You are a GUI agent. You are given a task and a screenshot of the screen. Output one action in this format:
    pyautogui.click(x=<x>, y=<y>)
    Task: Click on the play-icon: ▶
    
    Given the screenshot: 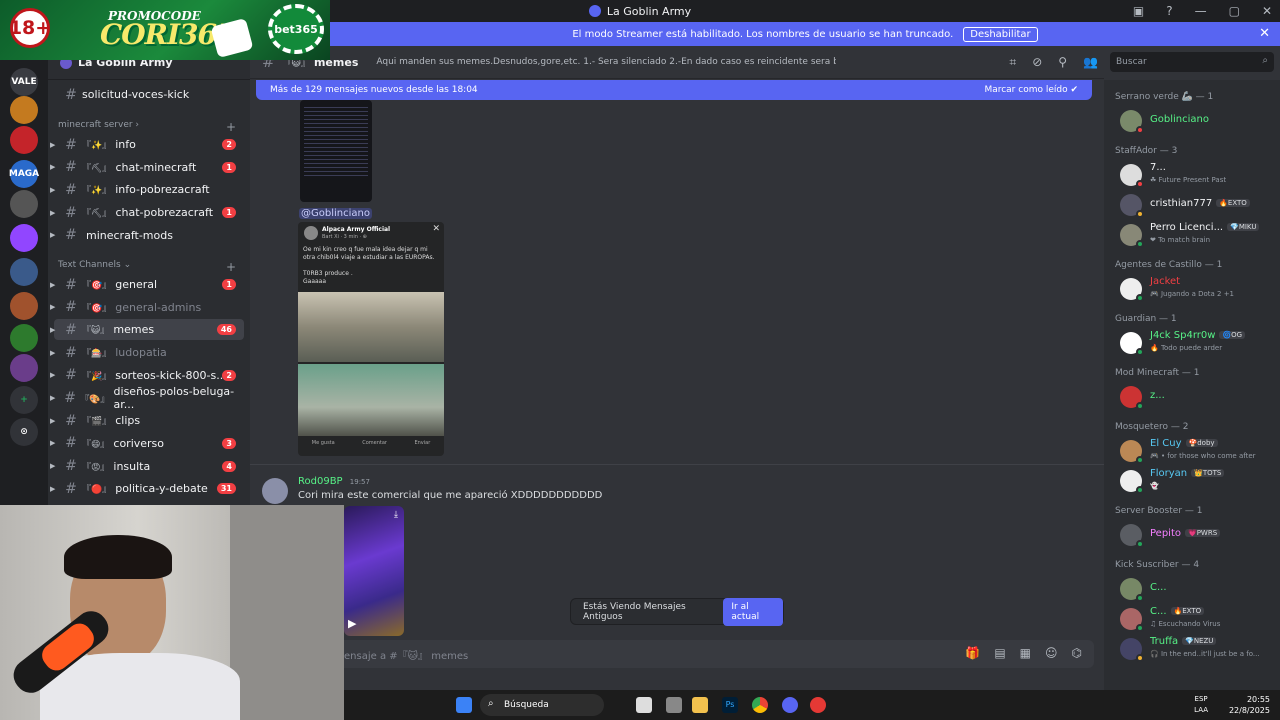 What is the action you would take?
    pyautogui.click(x=352, y=623)
    